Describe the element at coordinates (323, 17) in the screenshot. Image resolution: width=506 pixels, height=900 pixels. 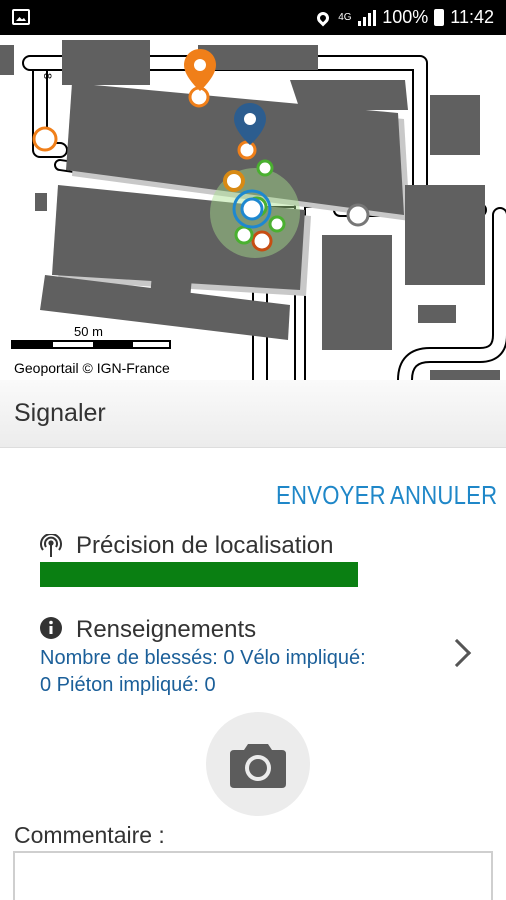
I see `location-icon` at that location.